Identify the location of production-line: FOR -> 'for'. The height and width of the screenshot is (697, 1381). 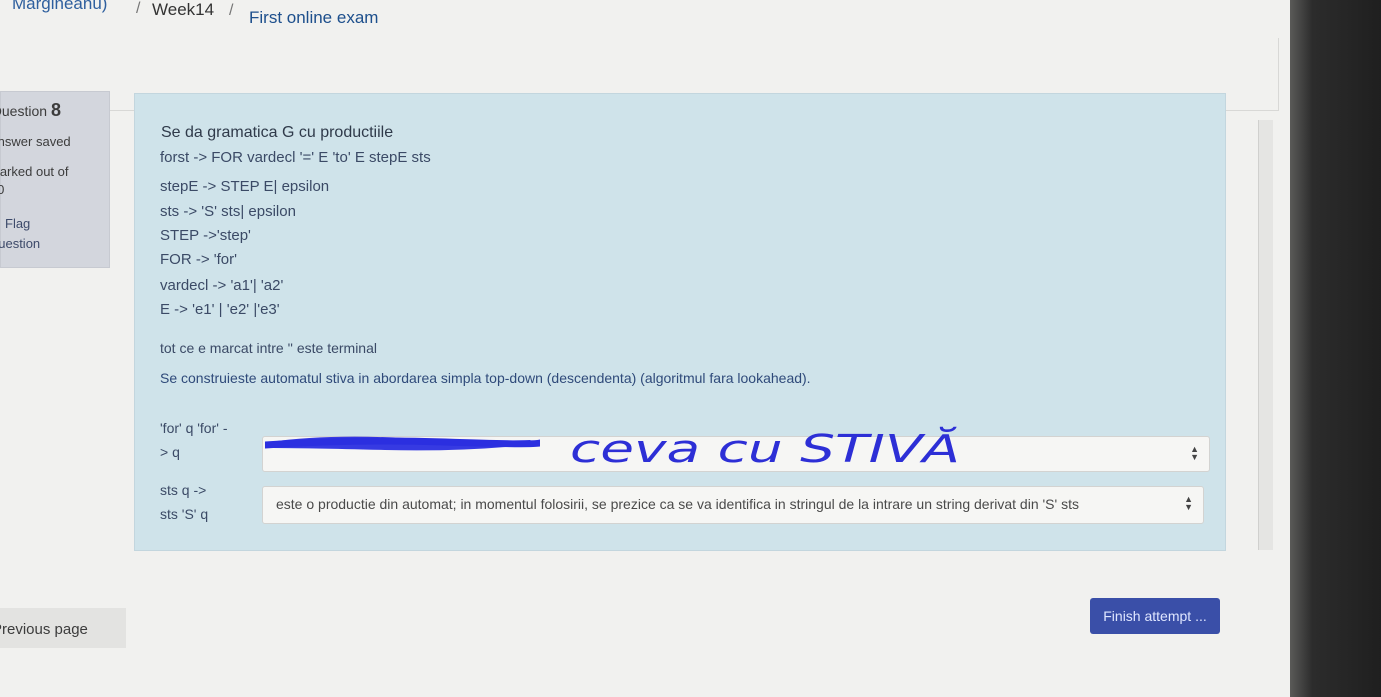
(198, 259).